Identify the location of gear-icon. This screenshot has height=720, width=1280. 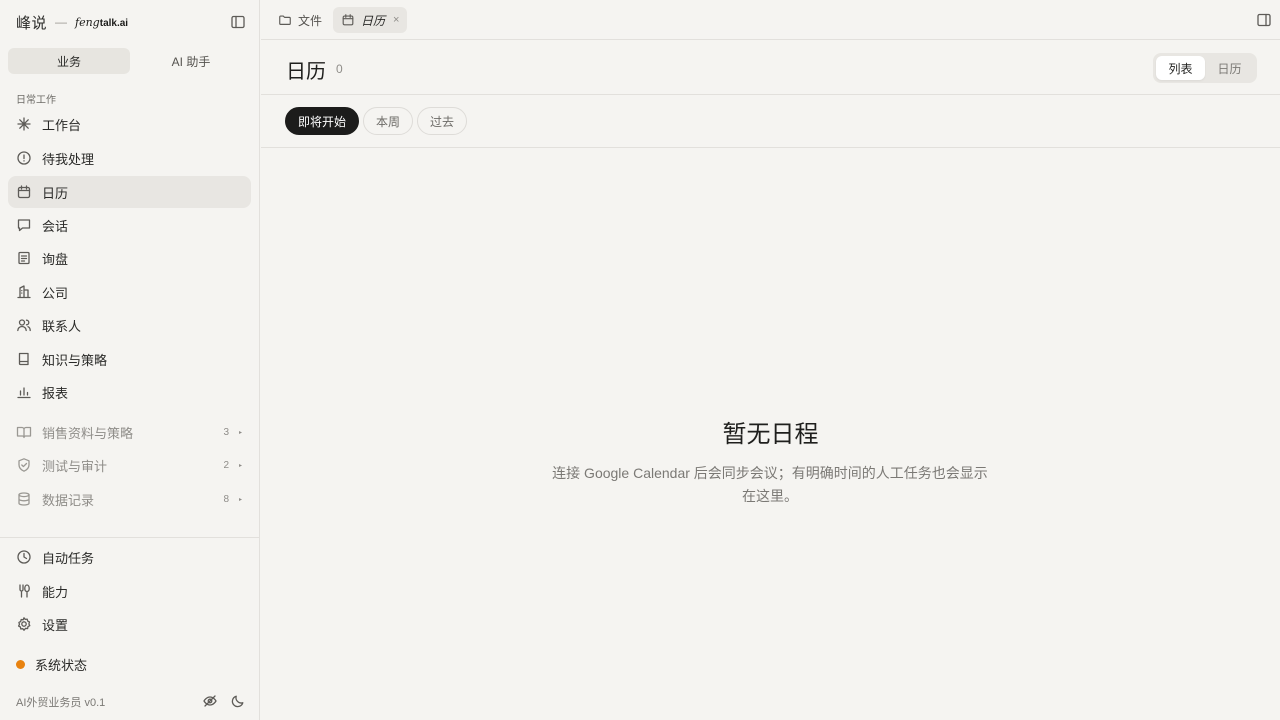
(24, 624).